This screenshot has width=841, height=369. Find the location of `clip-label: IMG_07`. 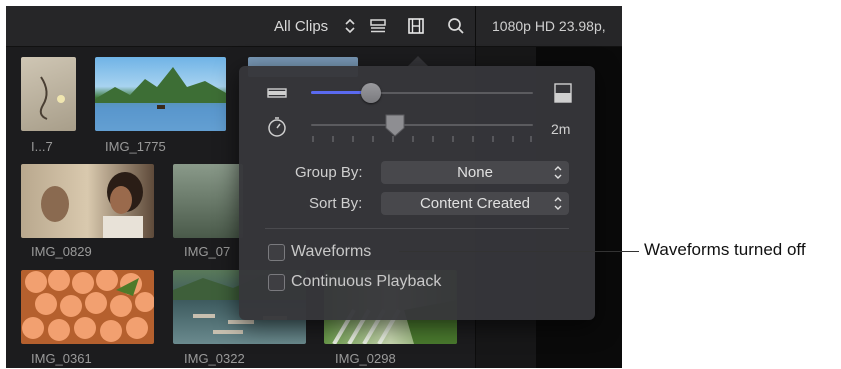

clip-label: IMG_07 is located at coordinates (207, 251).